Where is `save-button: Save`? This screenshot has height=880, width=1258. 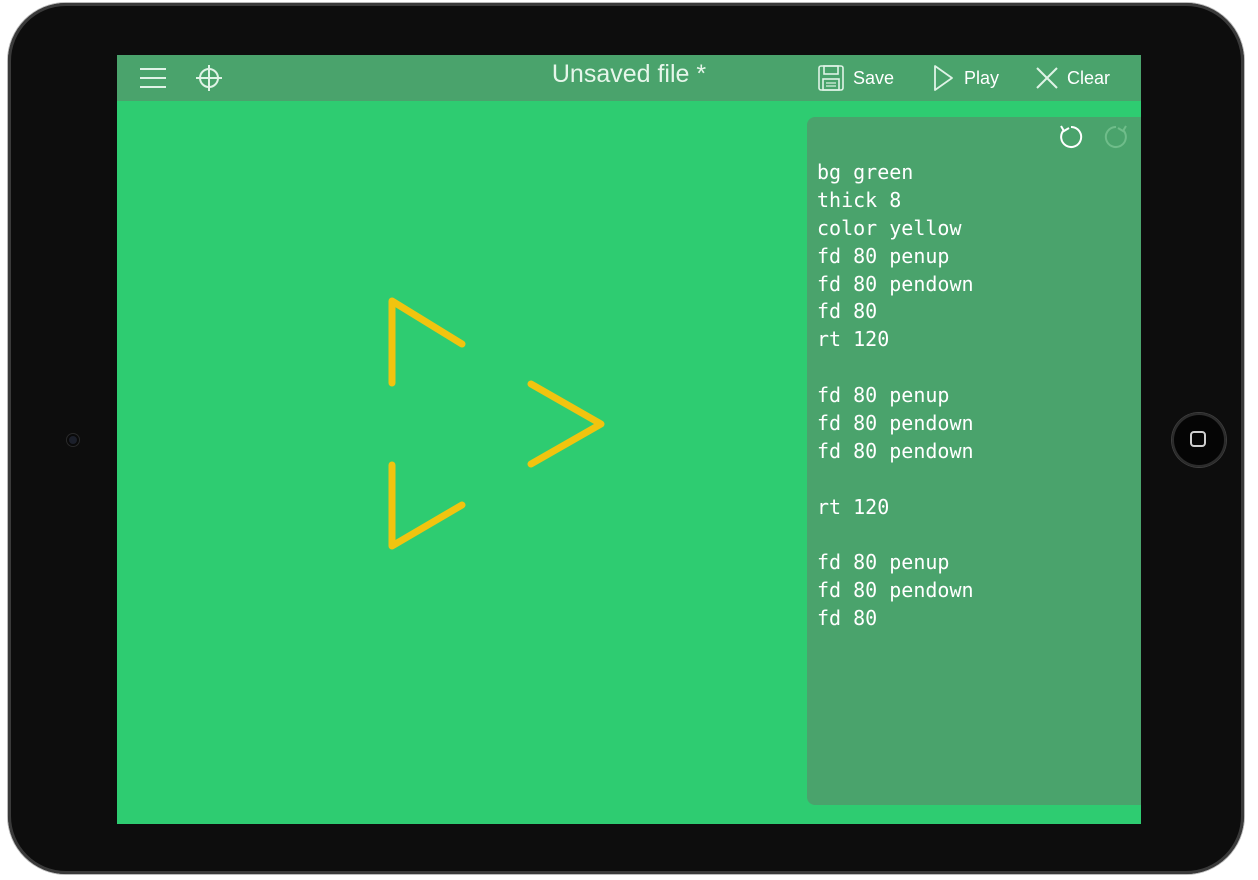
save-button: Save is located at coordinates (855, 78).